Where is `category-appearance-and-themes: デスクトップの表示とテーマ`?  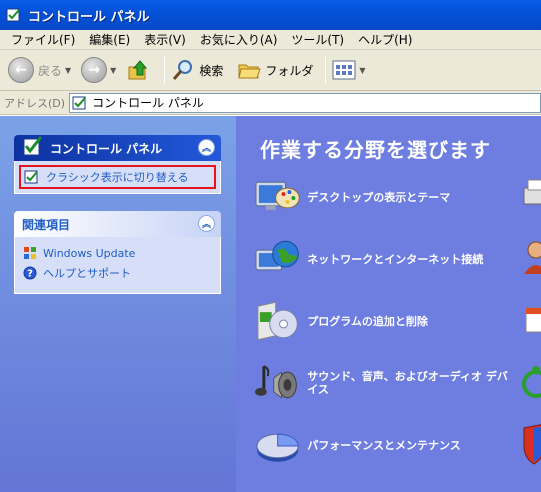 category-appearance-and-themes: デスクトップの表示とテーマ is located at coordinates (384, 197).